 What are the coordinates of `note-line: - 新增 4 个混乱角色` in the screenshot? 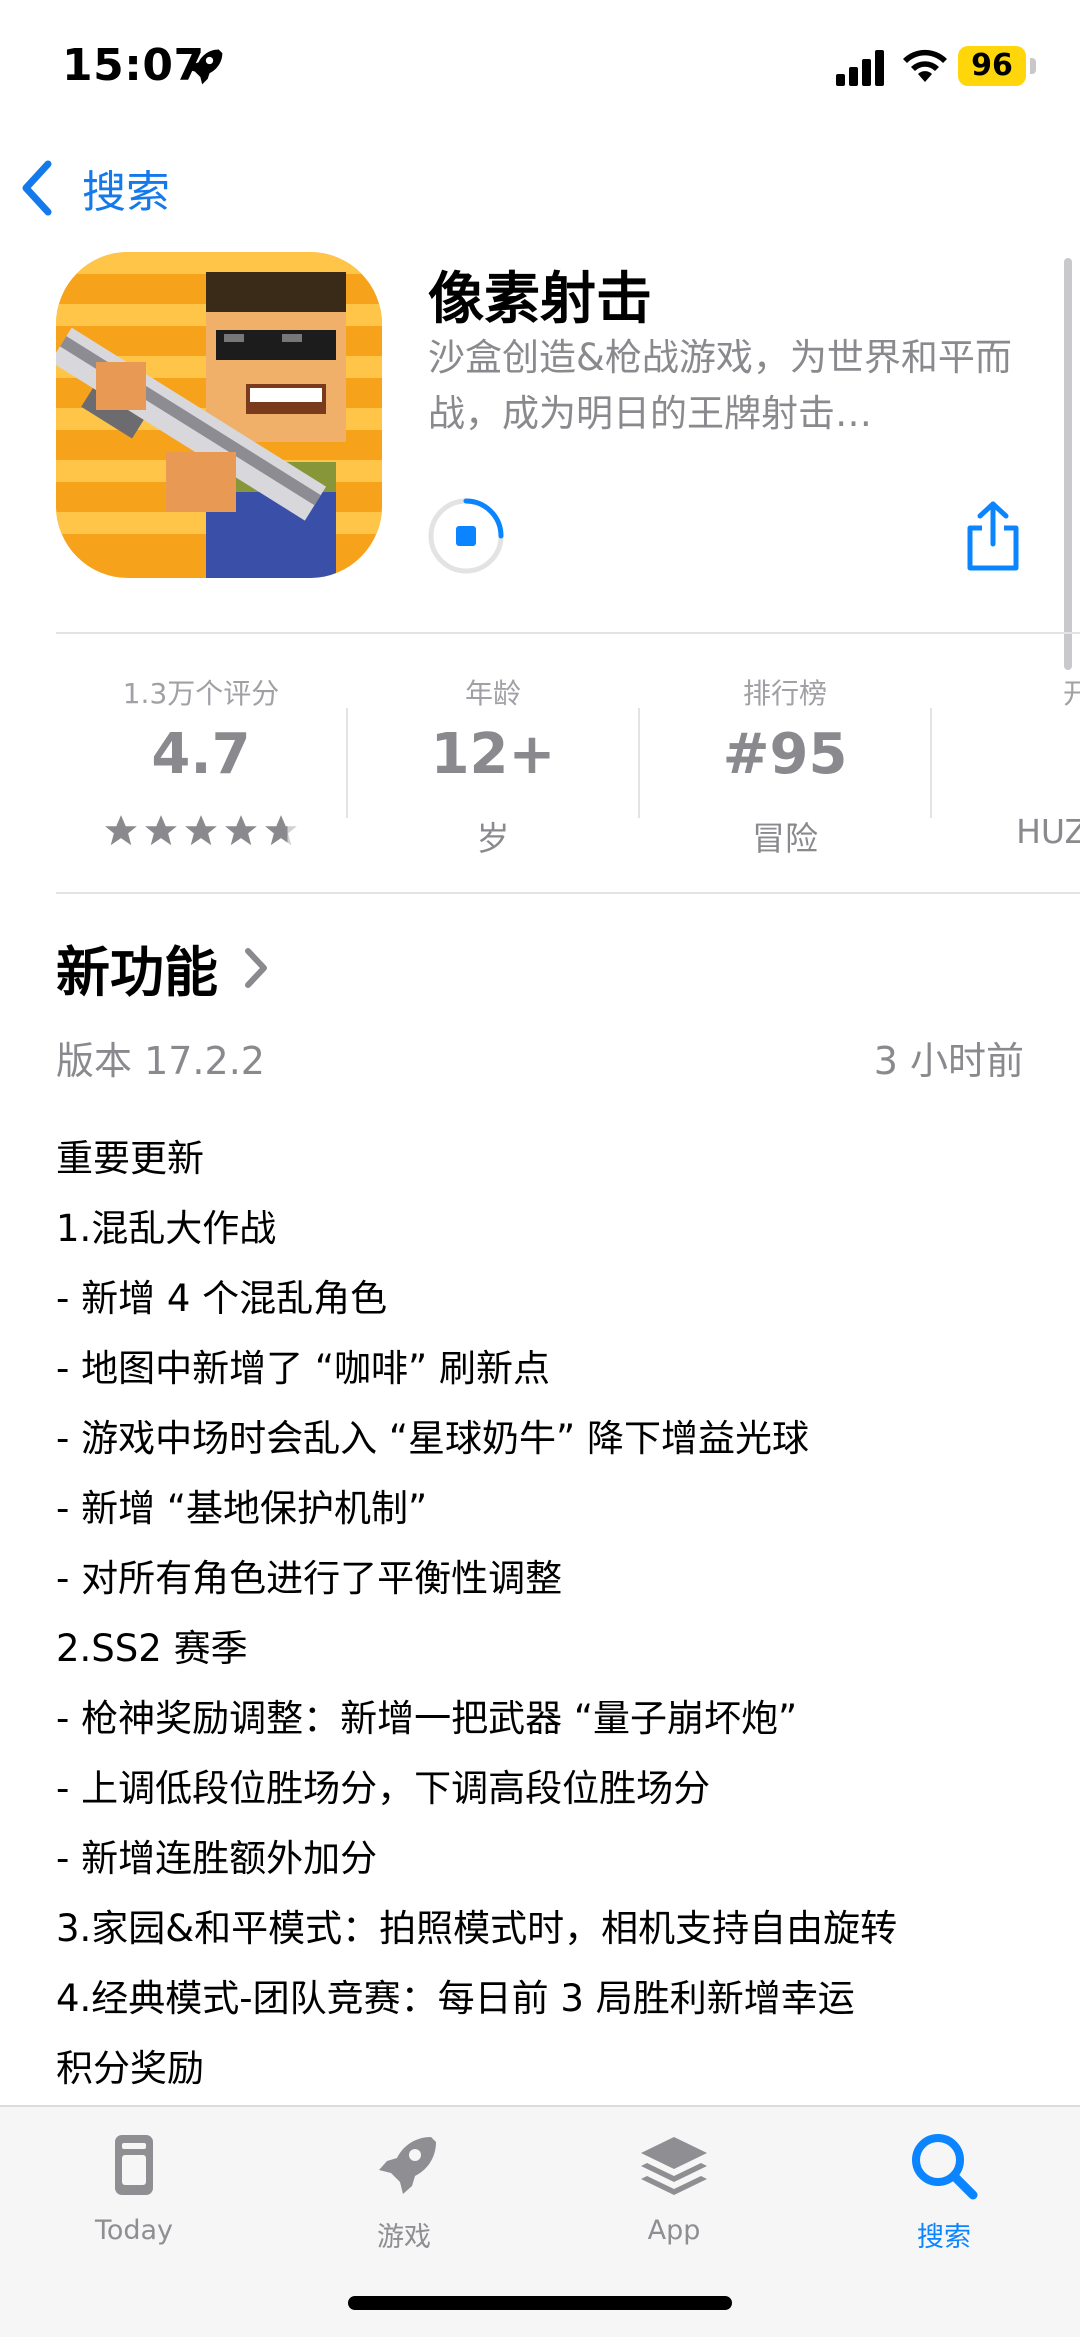 It's located at (222, 1298).